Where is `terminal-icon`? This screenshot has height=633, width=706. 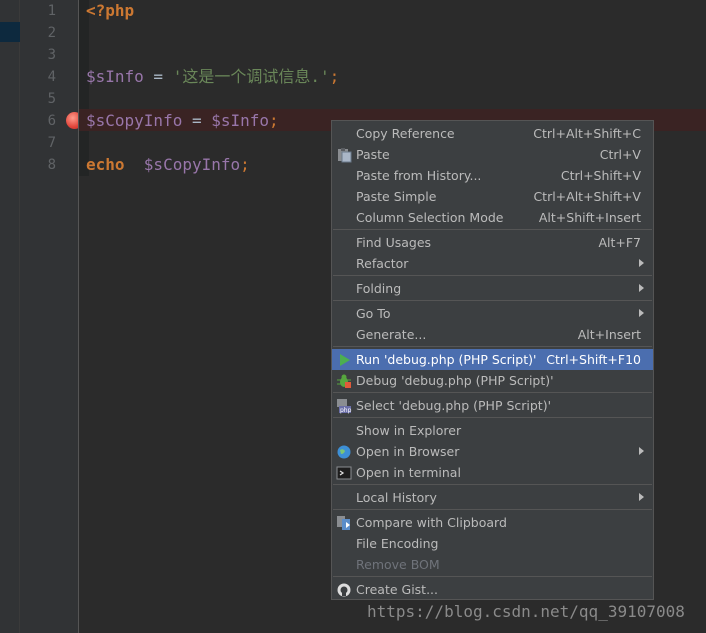 terminal-icon is located at coordinates (344, 473).